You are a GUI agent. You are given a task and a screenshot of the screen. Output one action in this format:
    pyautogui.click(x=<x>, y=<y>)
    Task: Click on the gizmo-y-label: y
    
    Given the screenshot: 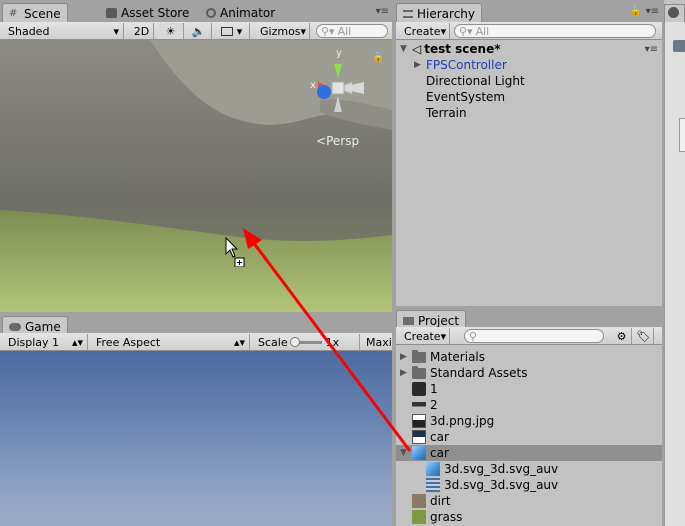 What is the action you would take?
    pyautogui.click(x=339, y=53)
    